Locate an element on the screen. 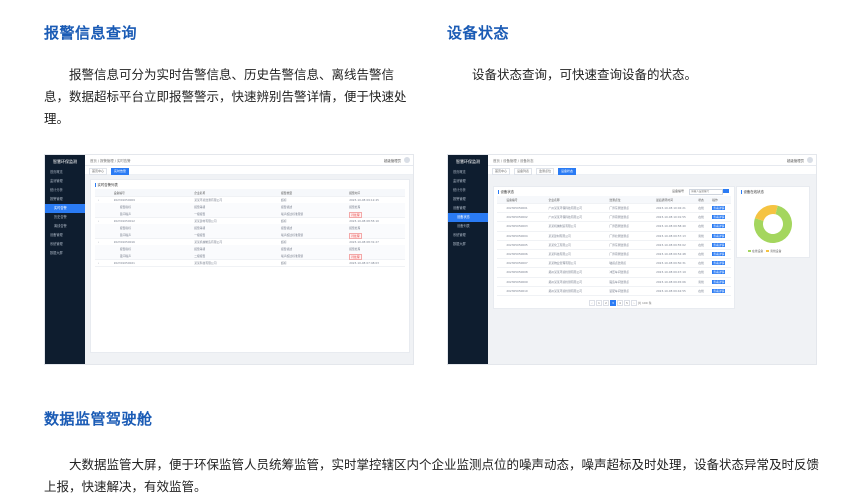 The width and height of the screenshot is (855, 501). card-title: 实时告警列表 is located at coordinates (106, 184).